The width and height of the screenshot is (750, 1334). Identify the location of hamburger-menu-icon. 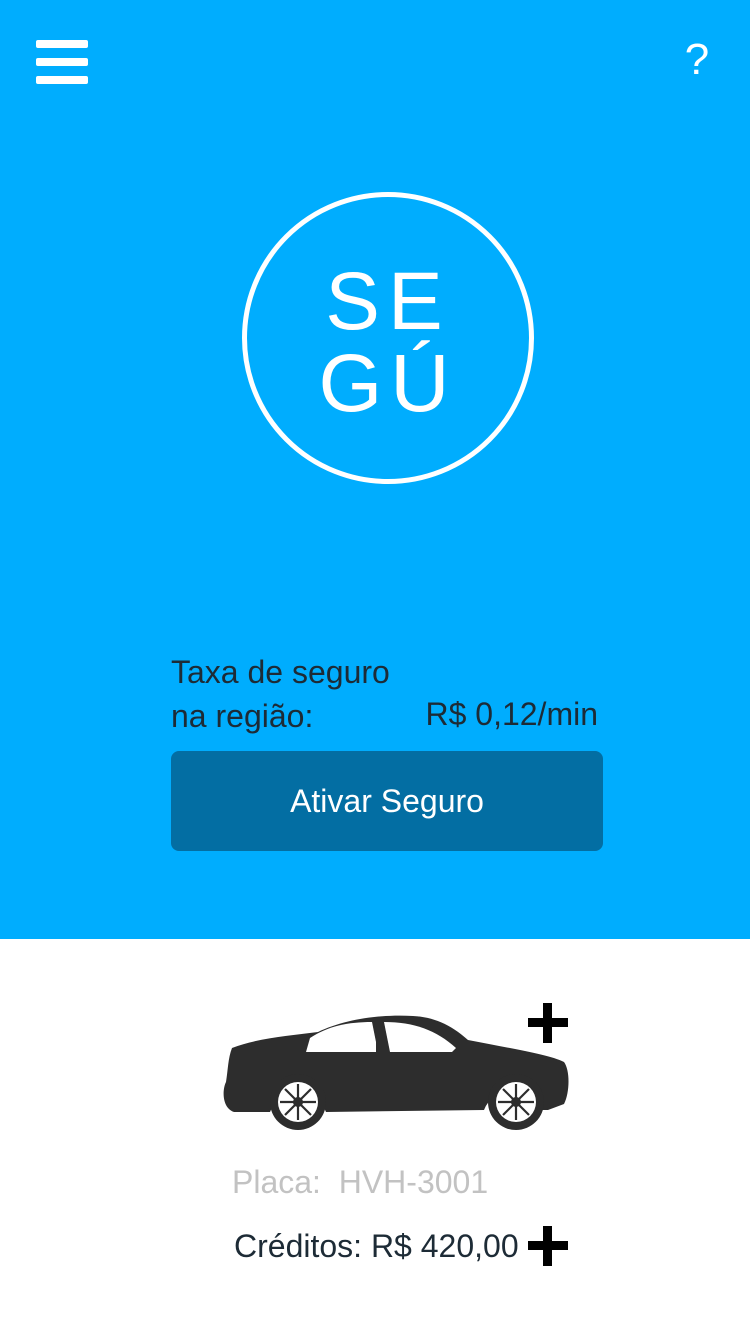
(62, 62).